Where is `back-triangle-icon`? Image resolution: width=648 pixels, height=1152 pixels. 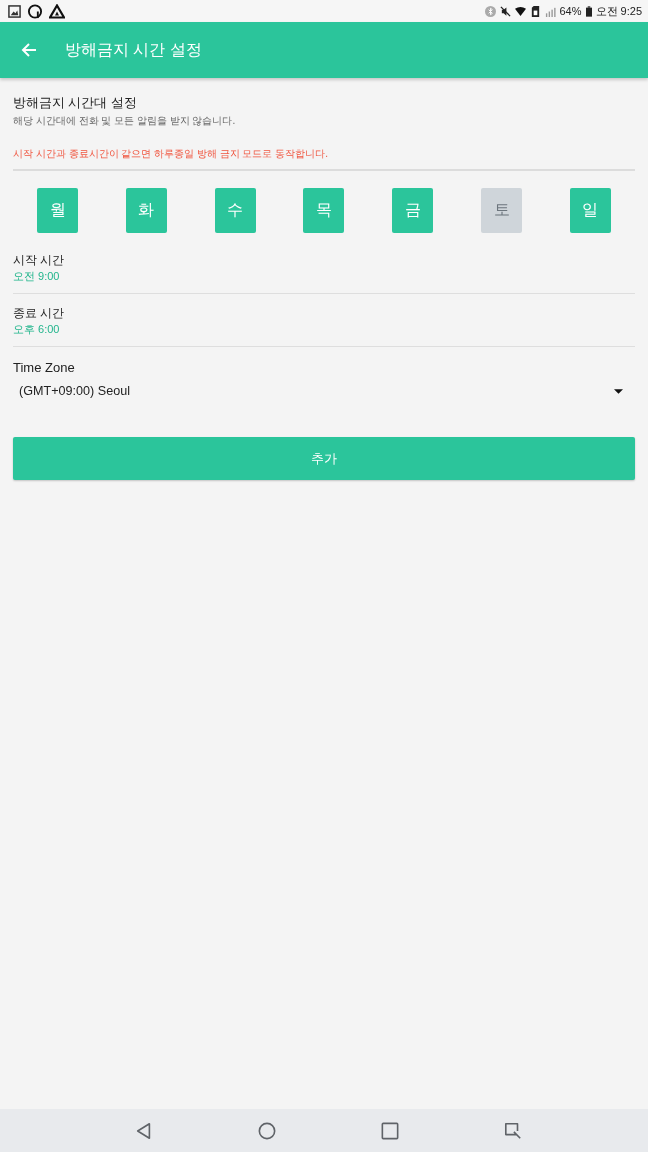
back-triangle-icon is located at coordinates (143, 1130).